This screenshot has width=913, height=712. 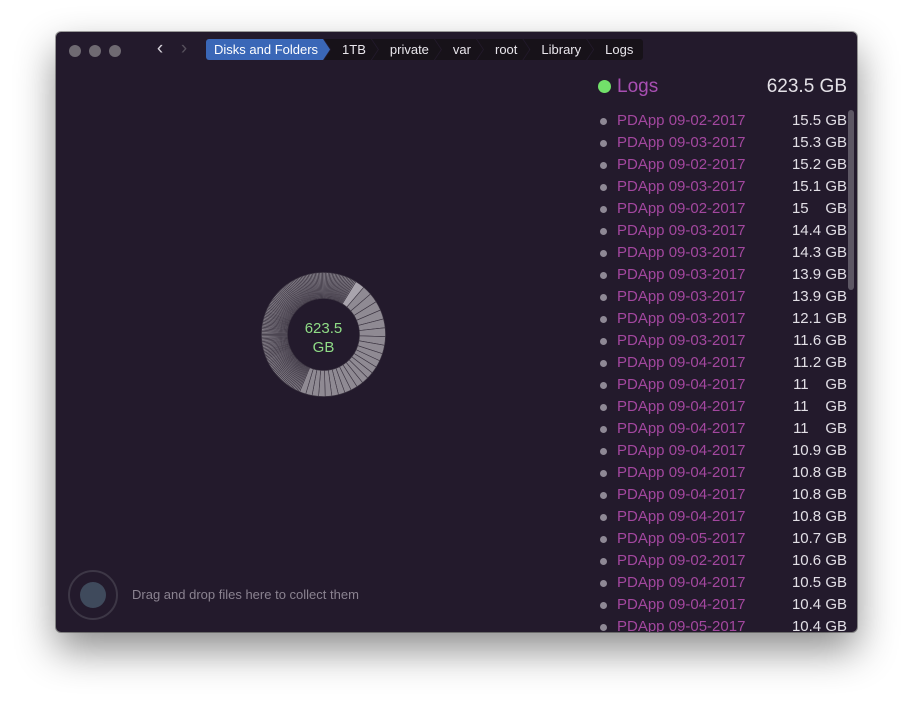 I want to click on list-item: PDApp 09-02-2017 15.2 GB, so click(x=719, y=165).